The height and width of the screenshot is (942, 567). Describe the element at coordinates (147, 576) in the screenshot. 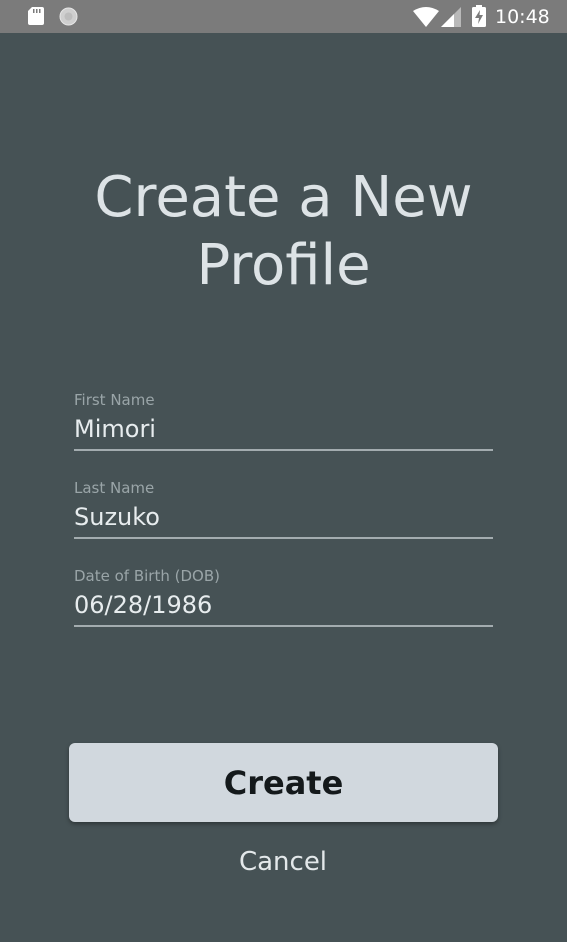

I see `dob-label: Date of Birth (DOB)` at that location.